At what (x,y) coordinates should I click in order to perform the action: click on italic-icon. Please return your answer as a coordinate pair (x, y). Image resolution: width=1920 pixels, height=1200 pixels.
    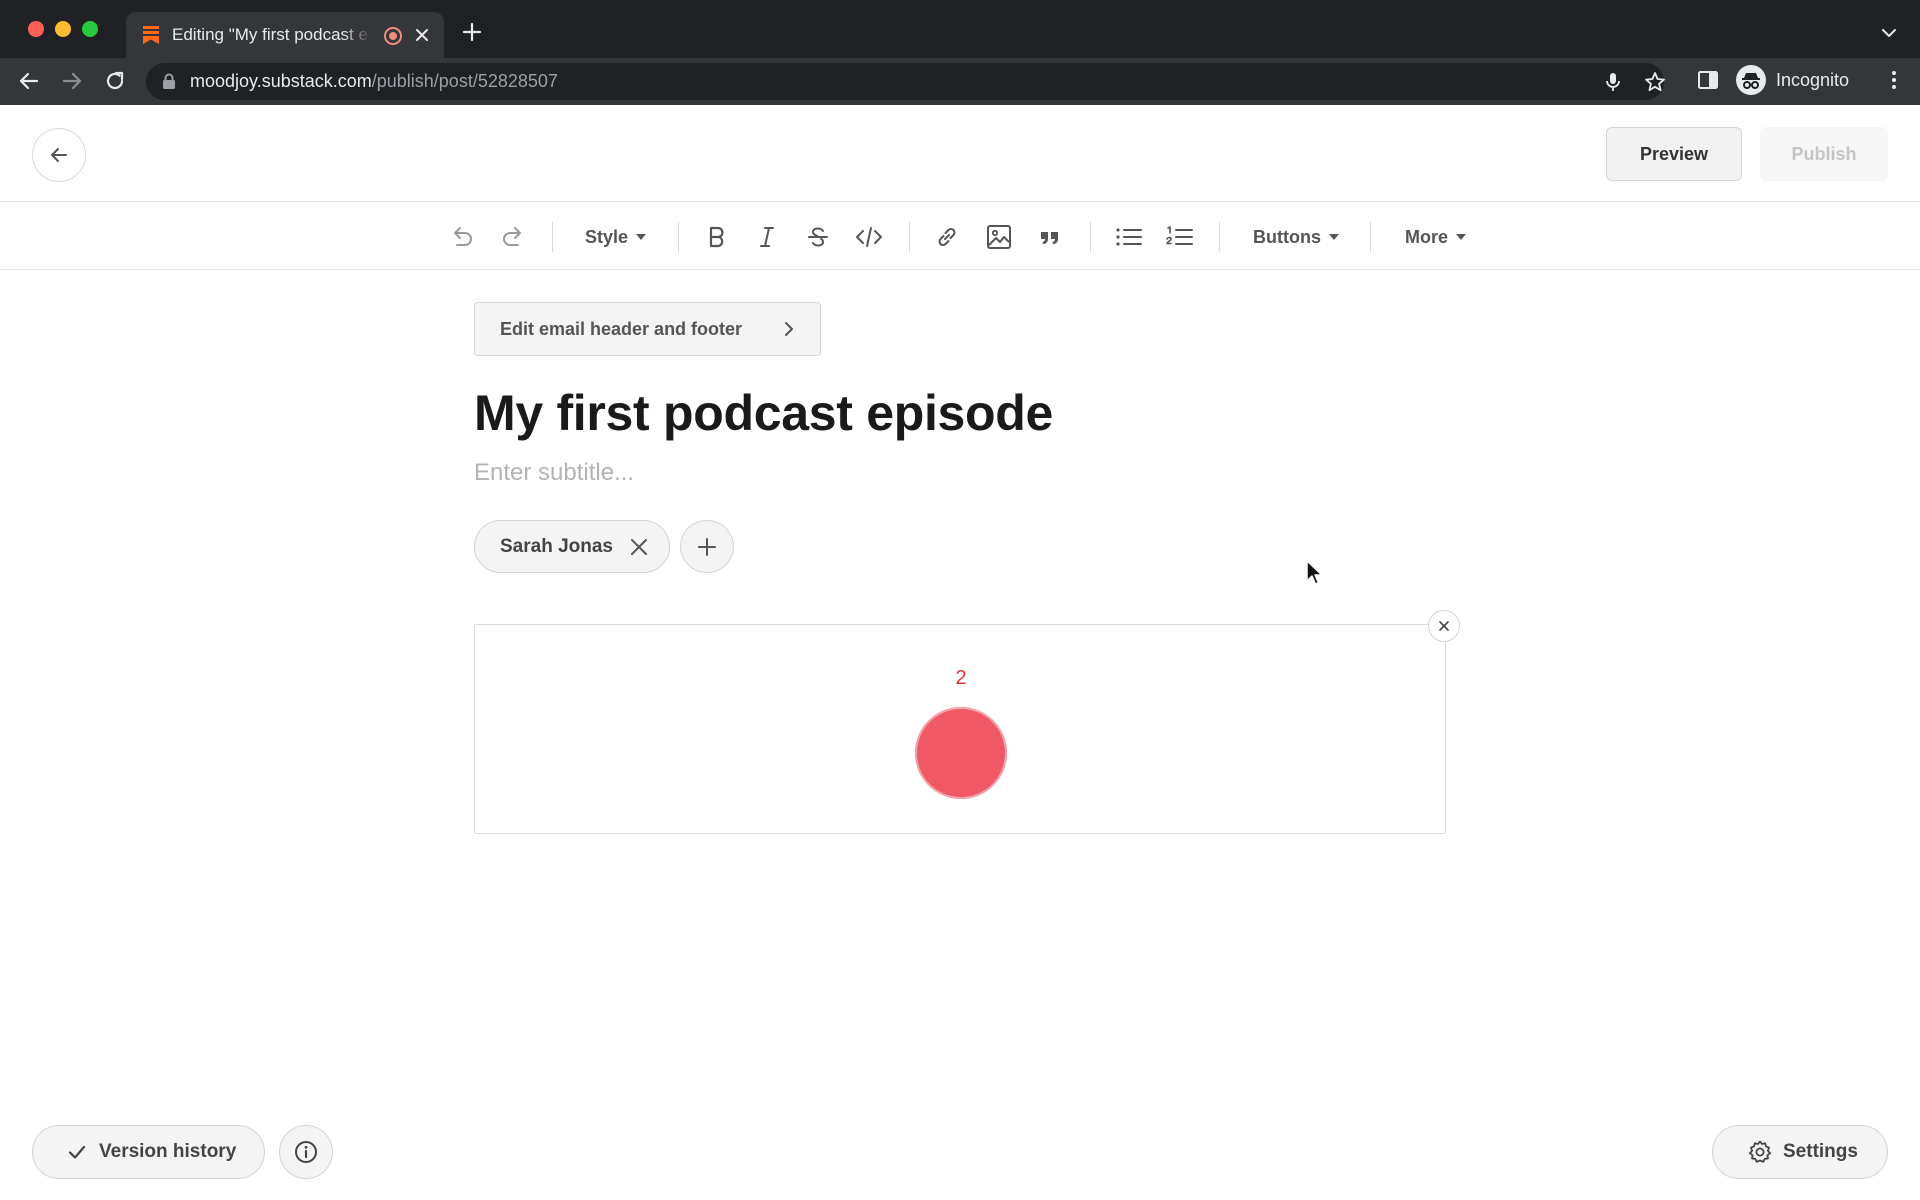
    Looking at the image, I should click on (767, 237).